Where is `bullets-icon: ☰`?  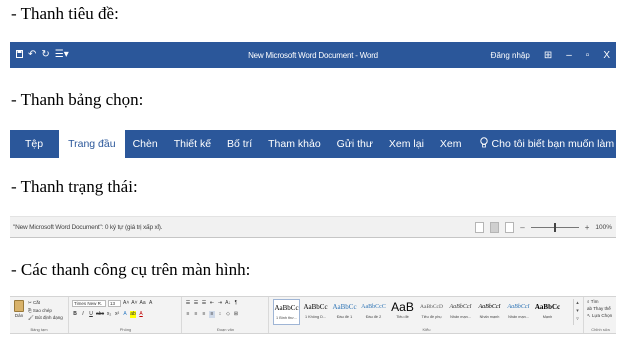 bullets-icon: ☰ is located at coordinates (188, 303).